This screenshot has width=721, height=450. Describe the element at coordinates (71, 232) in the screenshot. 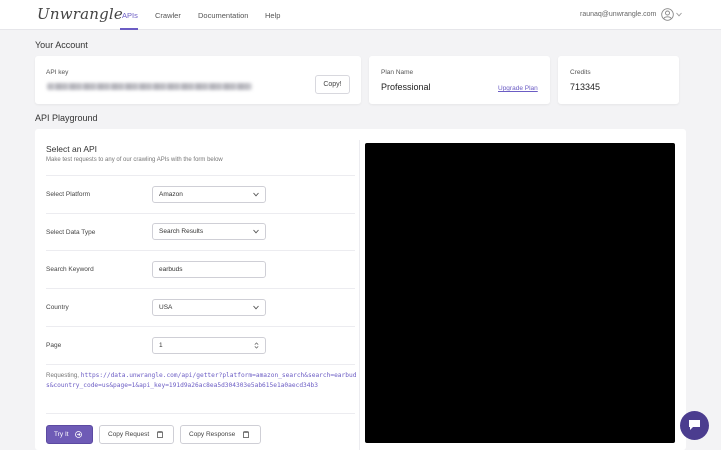

I see `field-label-data-type: Select Data Type` at that location.